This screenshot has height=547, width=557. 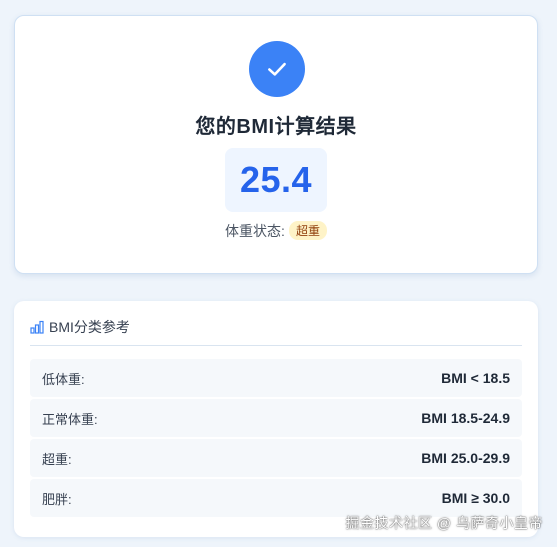 I want to click on reference-title: BMI分类参考, so click(x=89, y=327).